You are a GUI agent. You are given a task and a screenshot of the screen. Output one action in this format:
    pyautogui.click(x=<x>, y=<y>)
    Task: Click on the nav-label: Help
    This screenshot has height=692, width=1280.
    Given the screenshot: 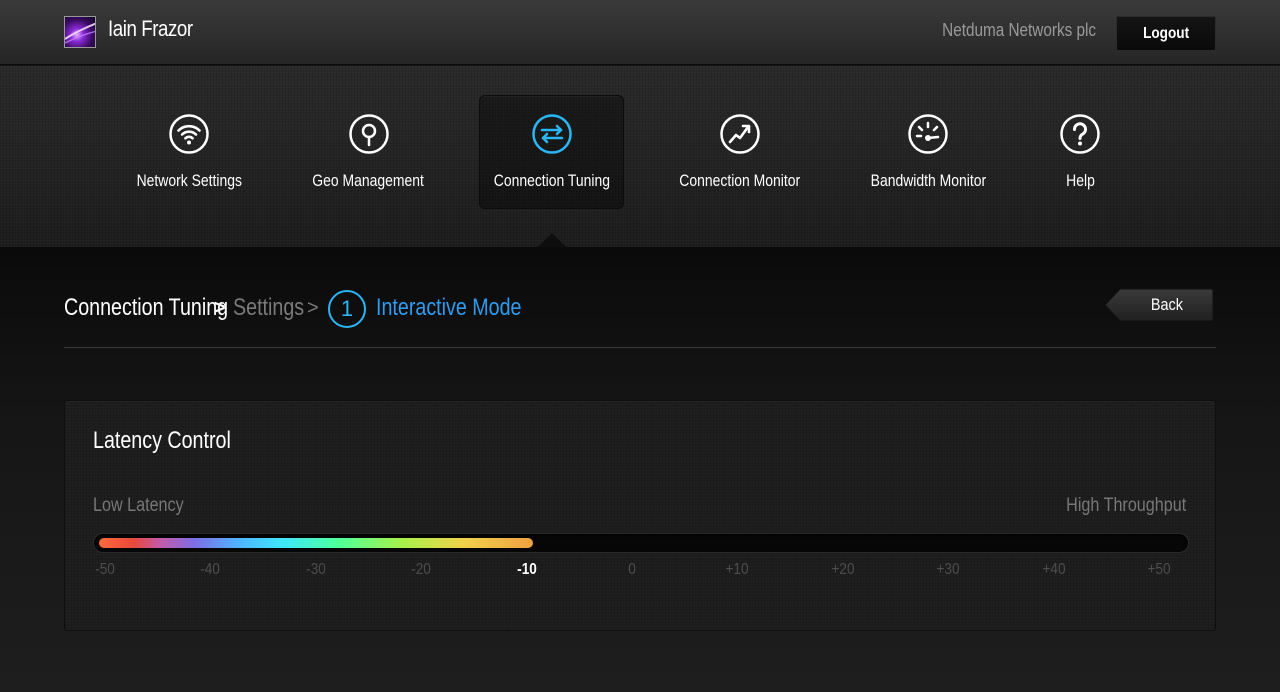 What is the action you would take?
    pyautogui.click(x=1080, y=180)
    